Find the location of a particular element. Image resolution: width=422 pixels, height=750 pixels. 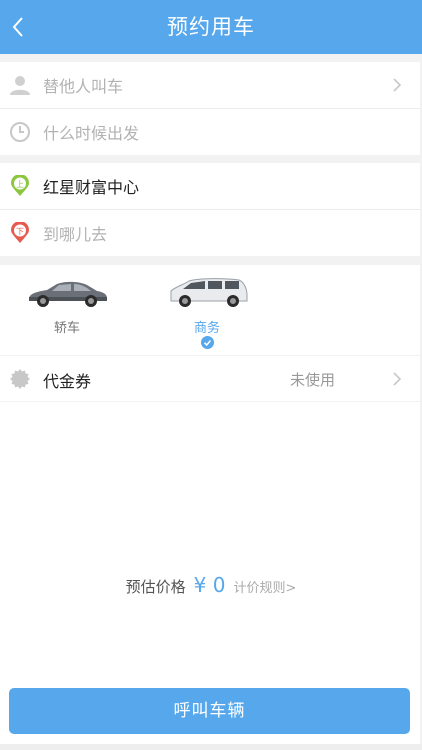

pickup-row: 上 红星财富中心 is located at coordinates (210, 186).